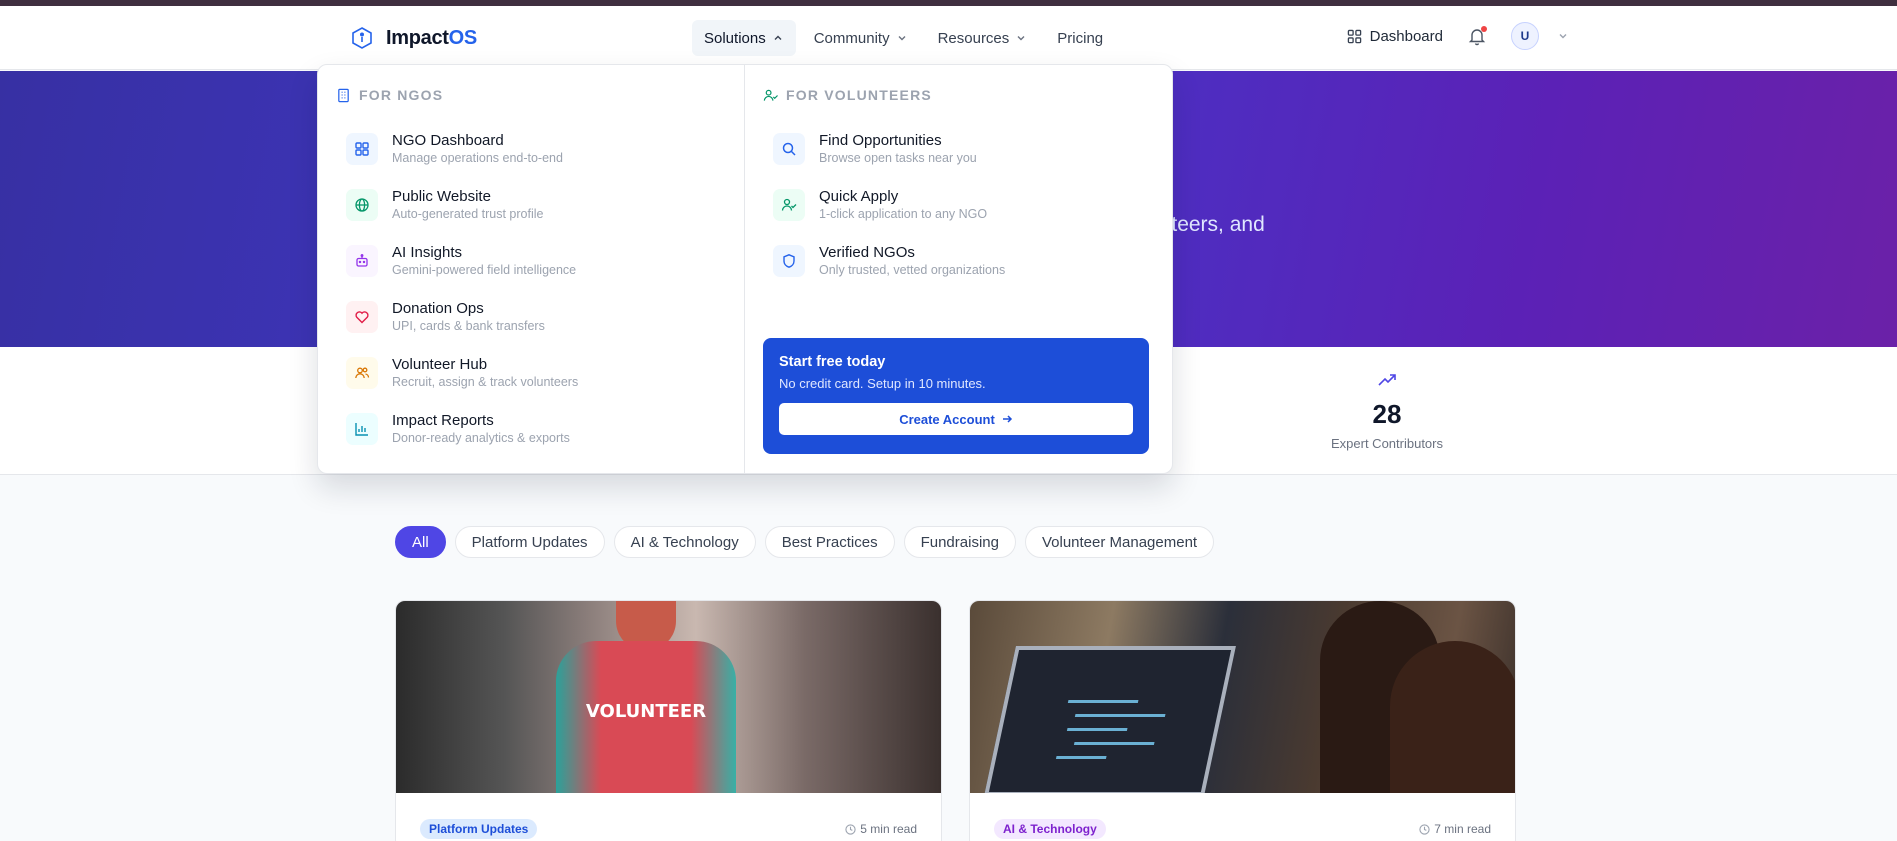 The image size is (1897, 841). What do you see at coordinates (646, 711) in the screenshot?
I see `jersey-text: VOLUNTEER` at bounding box center [646, 711].